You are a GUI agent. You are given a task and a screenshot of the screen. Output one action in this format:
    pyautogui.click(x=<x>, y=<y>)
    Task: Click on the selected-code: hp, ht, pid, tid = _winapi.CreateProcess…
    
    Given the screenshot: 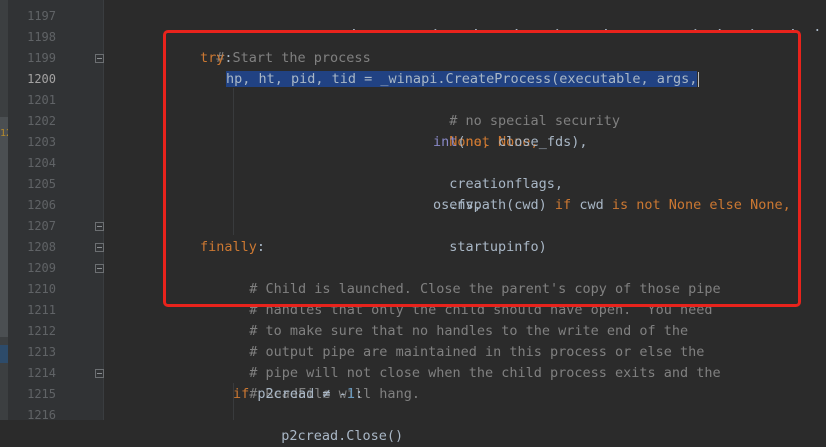 What is the action you would take?
    pyautogui.click(x=462, y=79)
    